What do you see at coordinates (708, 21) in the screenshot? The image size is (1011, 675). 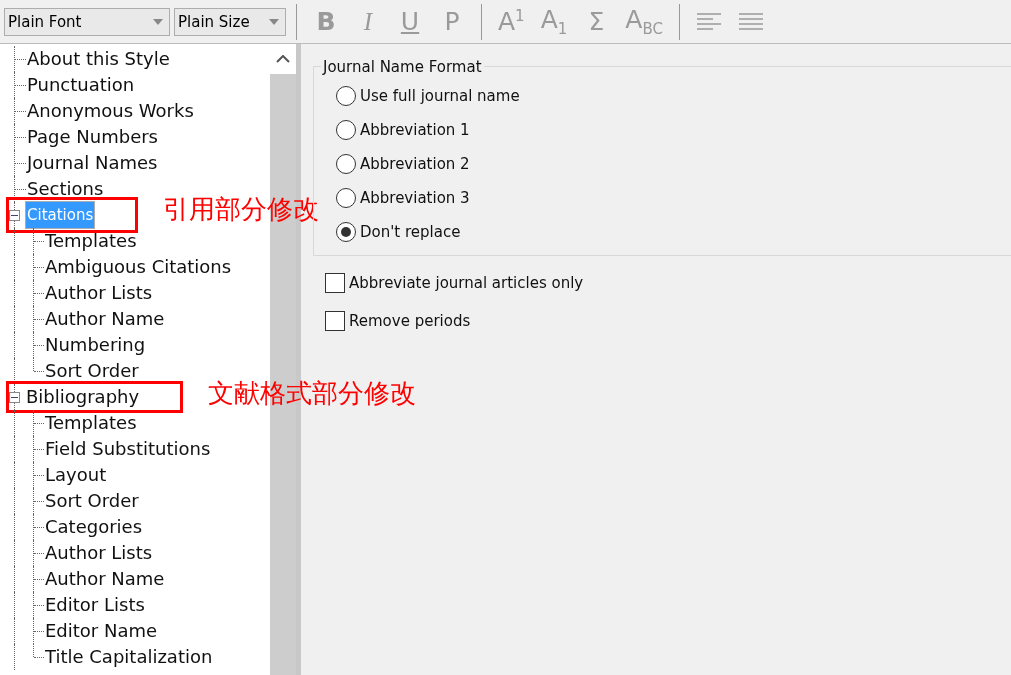 I see `align-left-icon` at bounding box center [708, 21].